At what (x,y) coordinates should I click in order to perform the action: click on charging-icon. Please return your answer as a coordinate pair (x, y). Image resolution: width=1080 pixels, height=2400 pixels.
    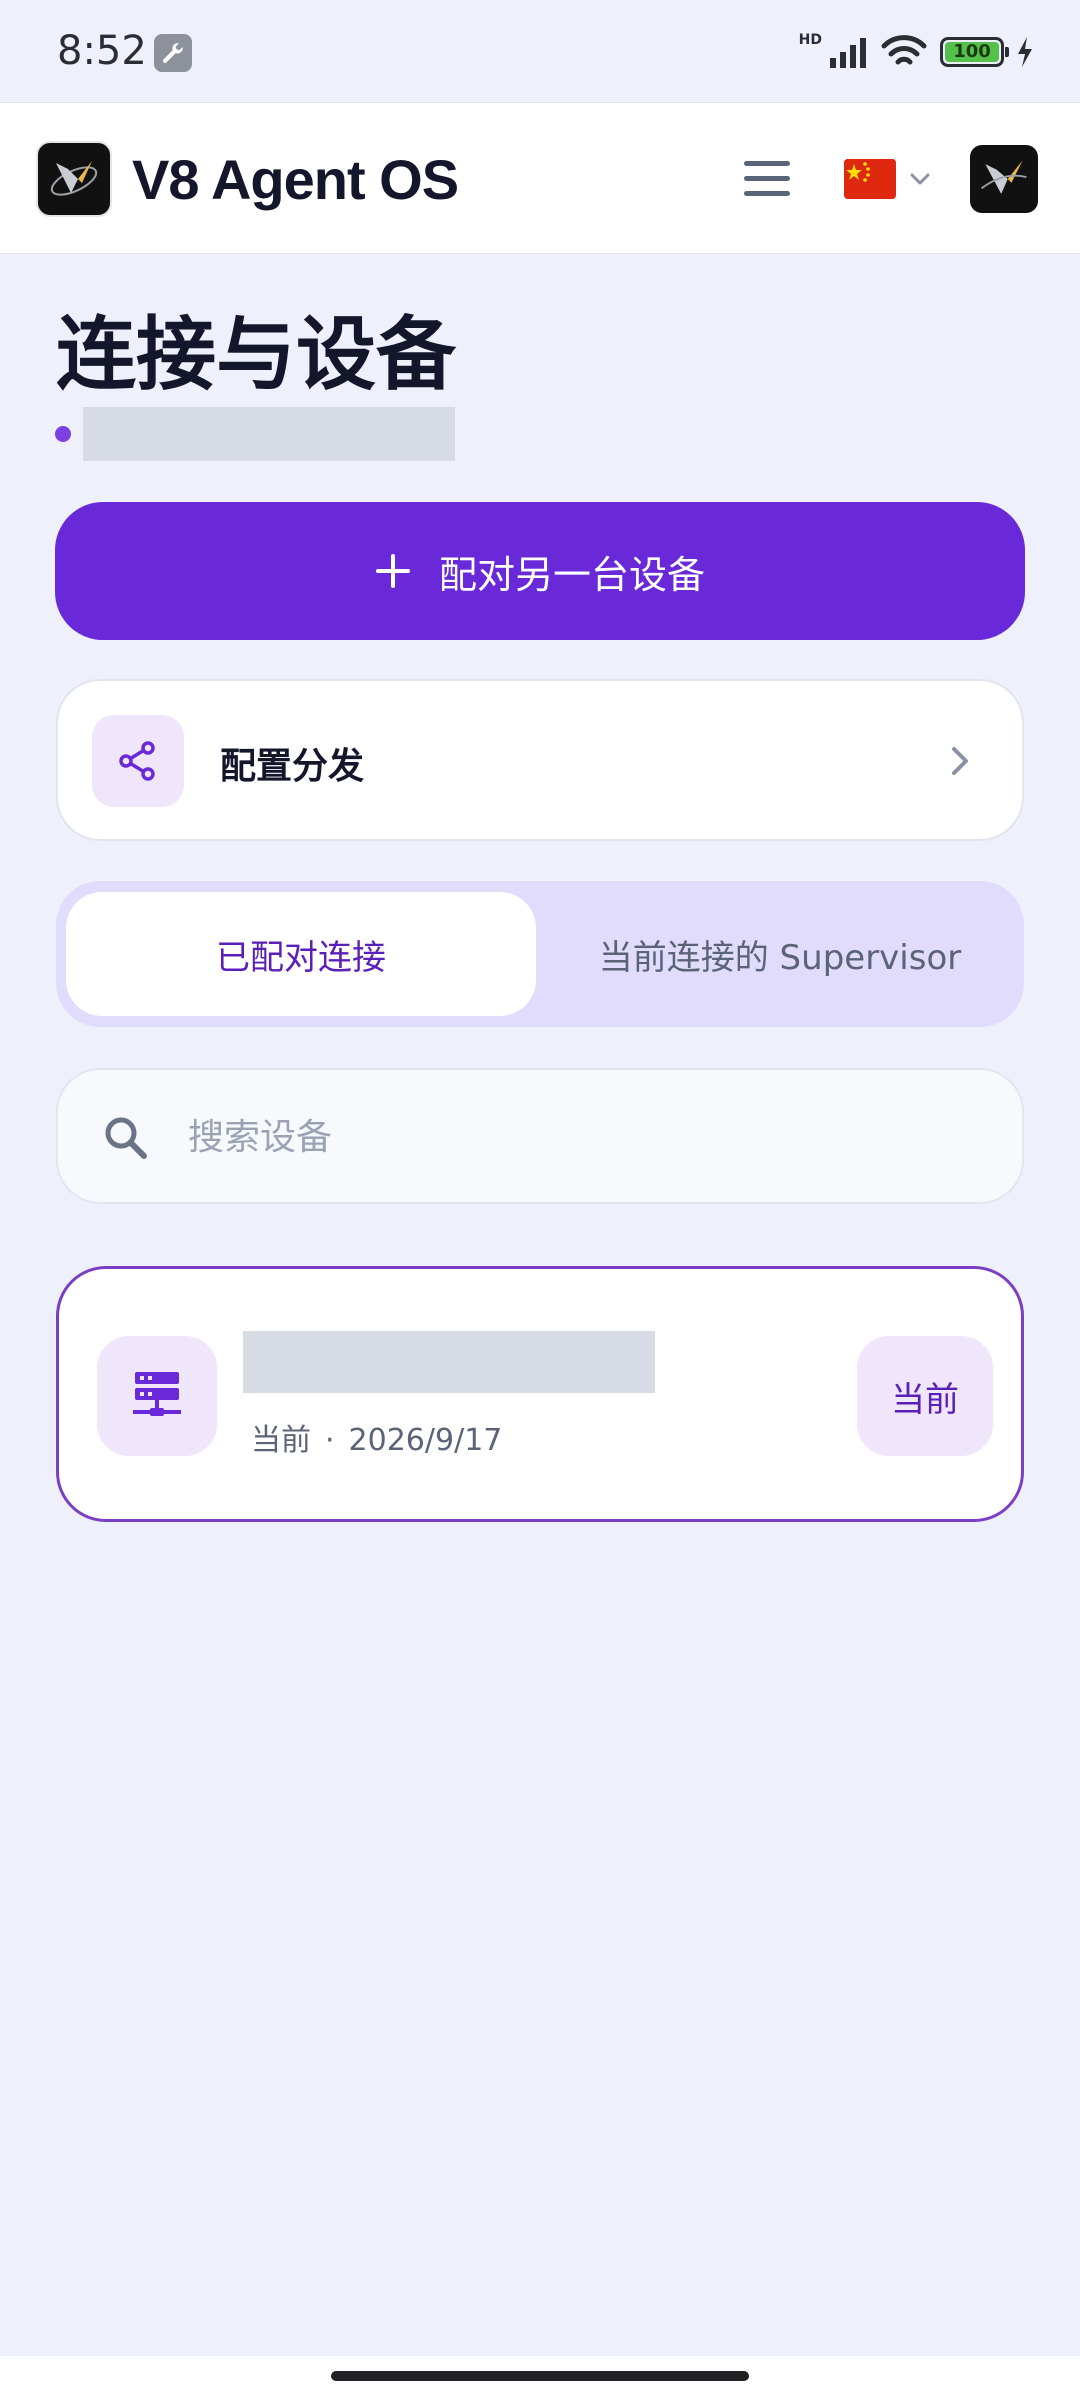
    Looking at the image, I should click on (1025, 52).